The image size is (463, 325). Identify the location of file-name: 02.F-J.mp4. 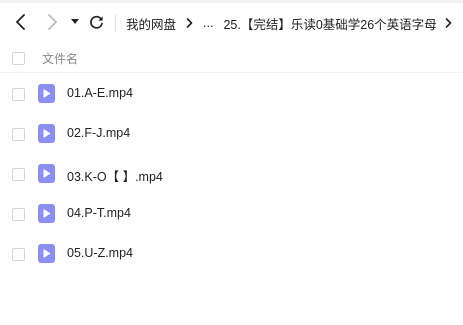
(99, 133).